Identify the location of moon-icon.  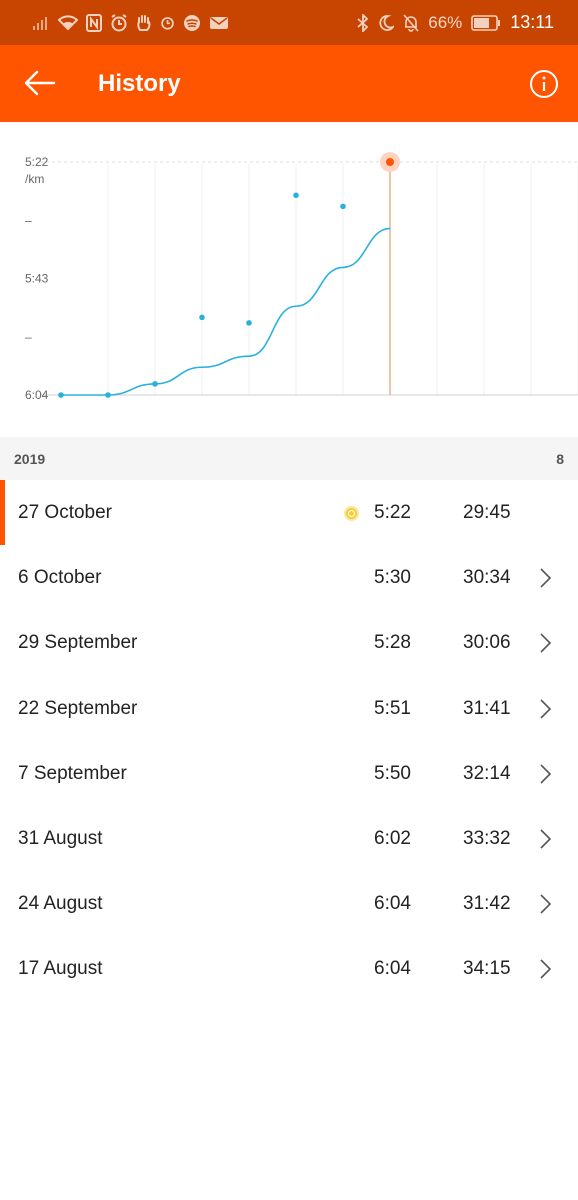
(386, 23).